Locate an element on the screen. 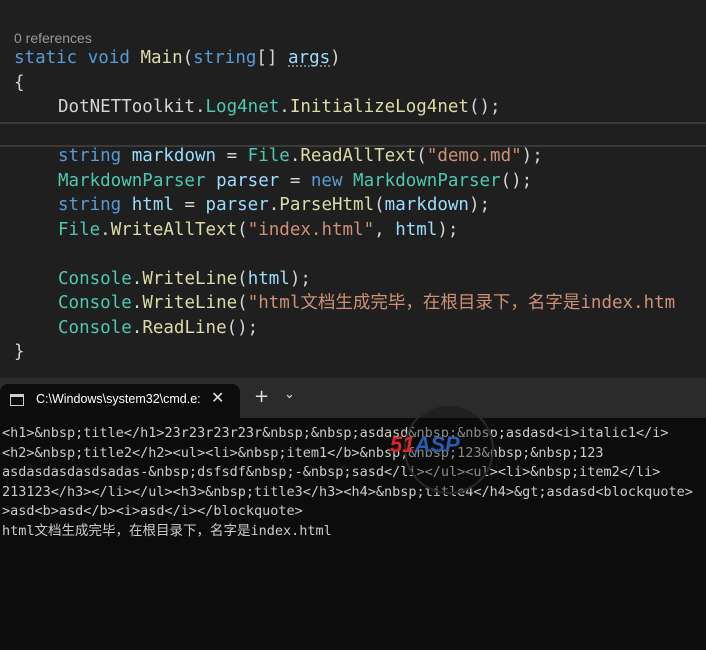 The height and width of the screenshot is (650, 706). code-line-readline: Console.ReadLine(); is located at coordinates (136, 328).